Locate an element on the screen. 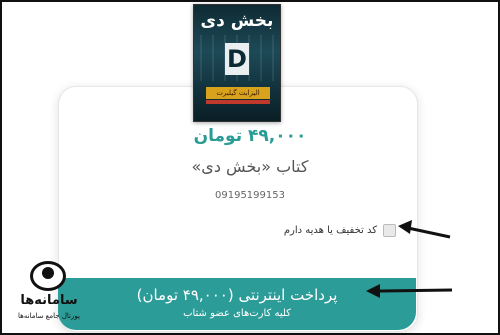  book-cover-image: بخش دی D الیزابت گیلبرت is located at coordinates (237, 63).